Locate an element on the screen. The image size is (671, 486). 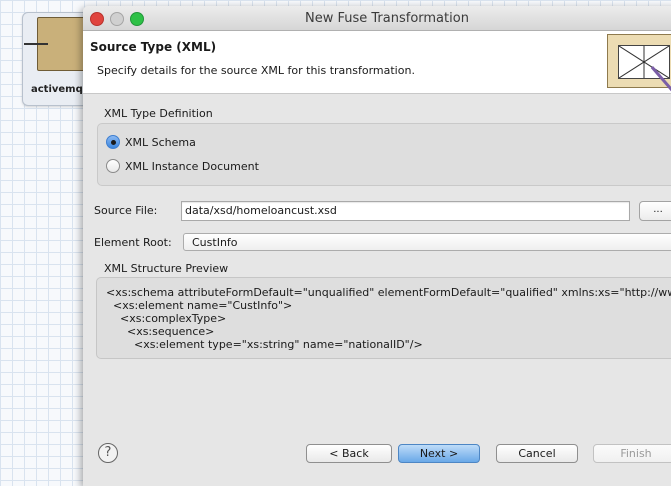
preview-label: XML Structure Preview is located at coordinates (166, 268).